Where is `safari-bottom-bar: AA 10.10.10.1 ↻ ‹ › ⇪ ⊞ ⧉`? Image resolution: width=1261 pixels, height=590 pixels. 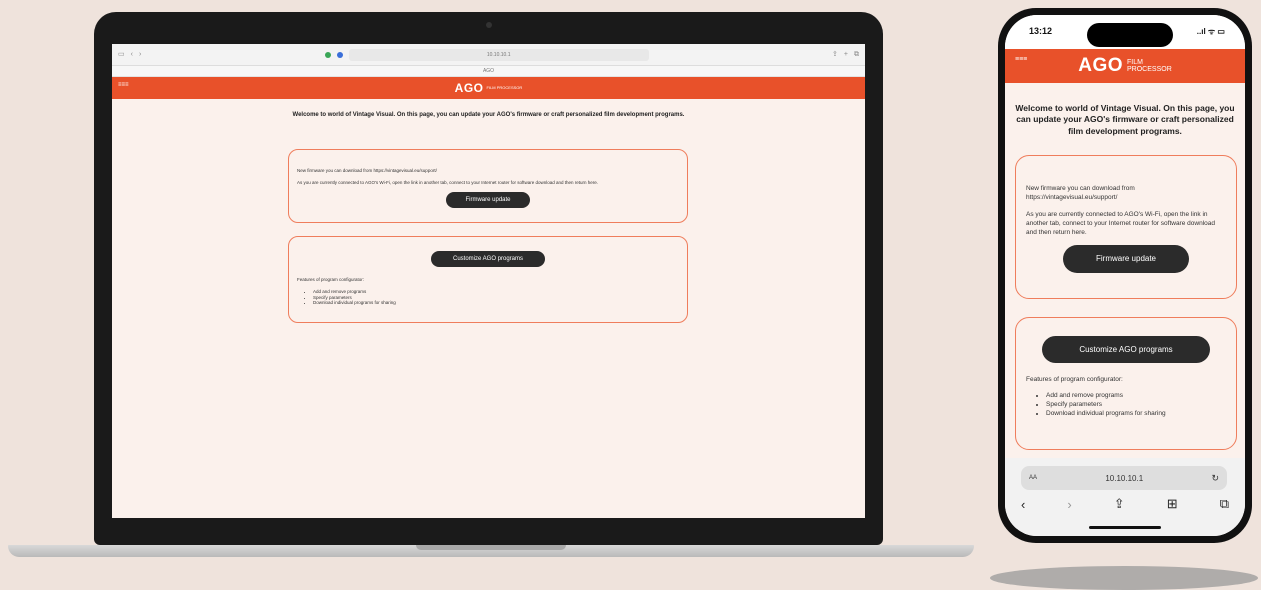
safari-bottom-bar: AA 10.10.10.1 ↻ ‹ › ⇪ ⊞ ⧉ is located at coordinates (1125, 497).